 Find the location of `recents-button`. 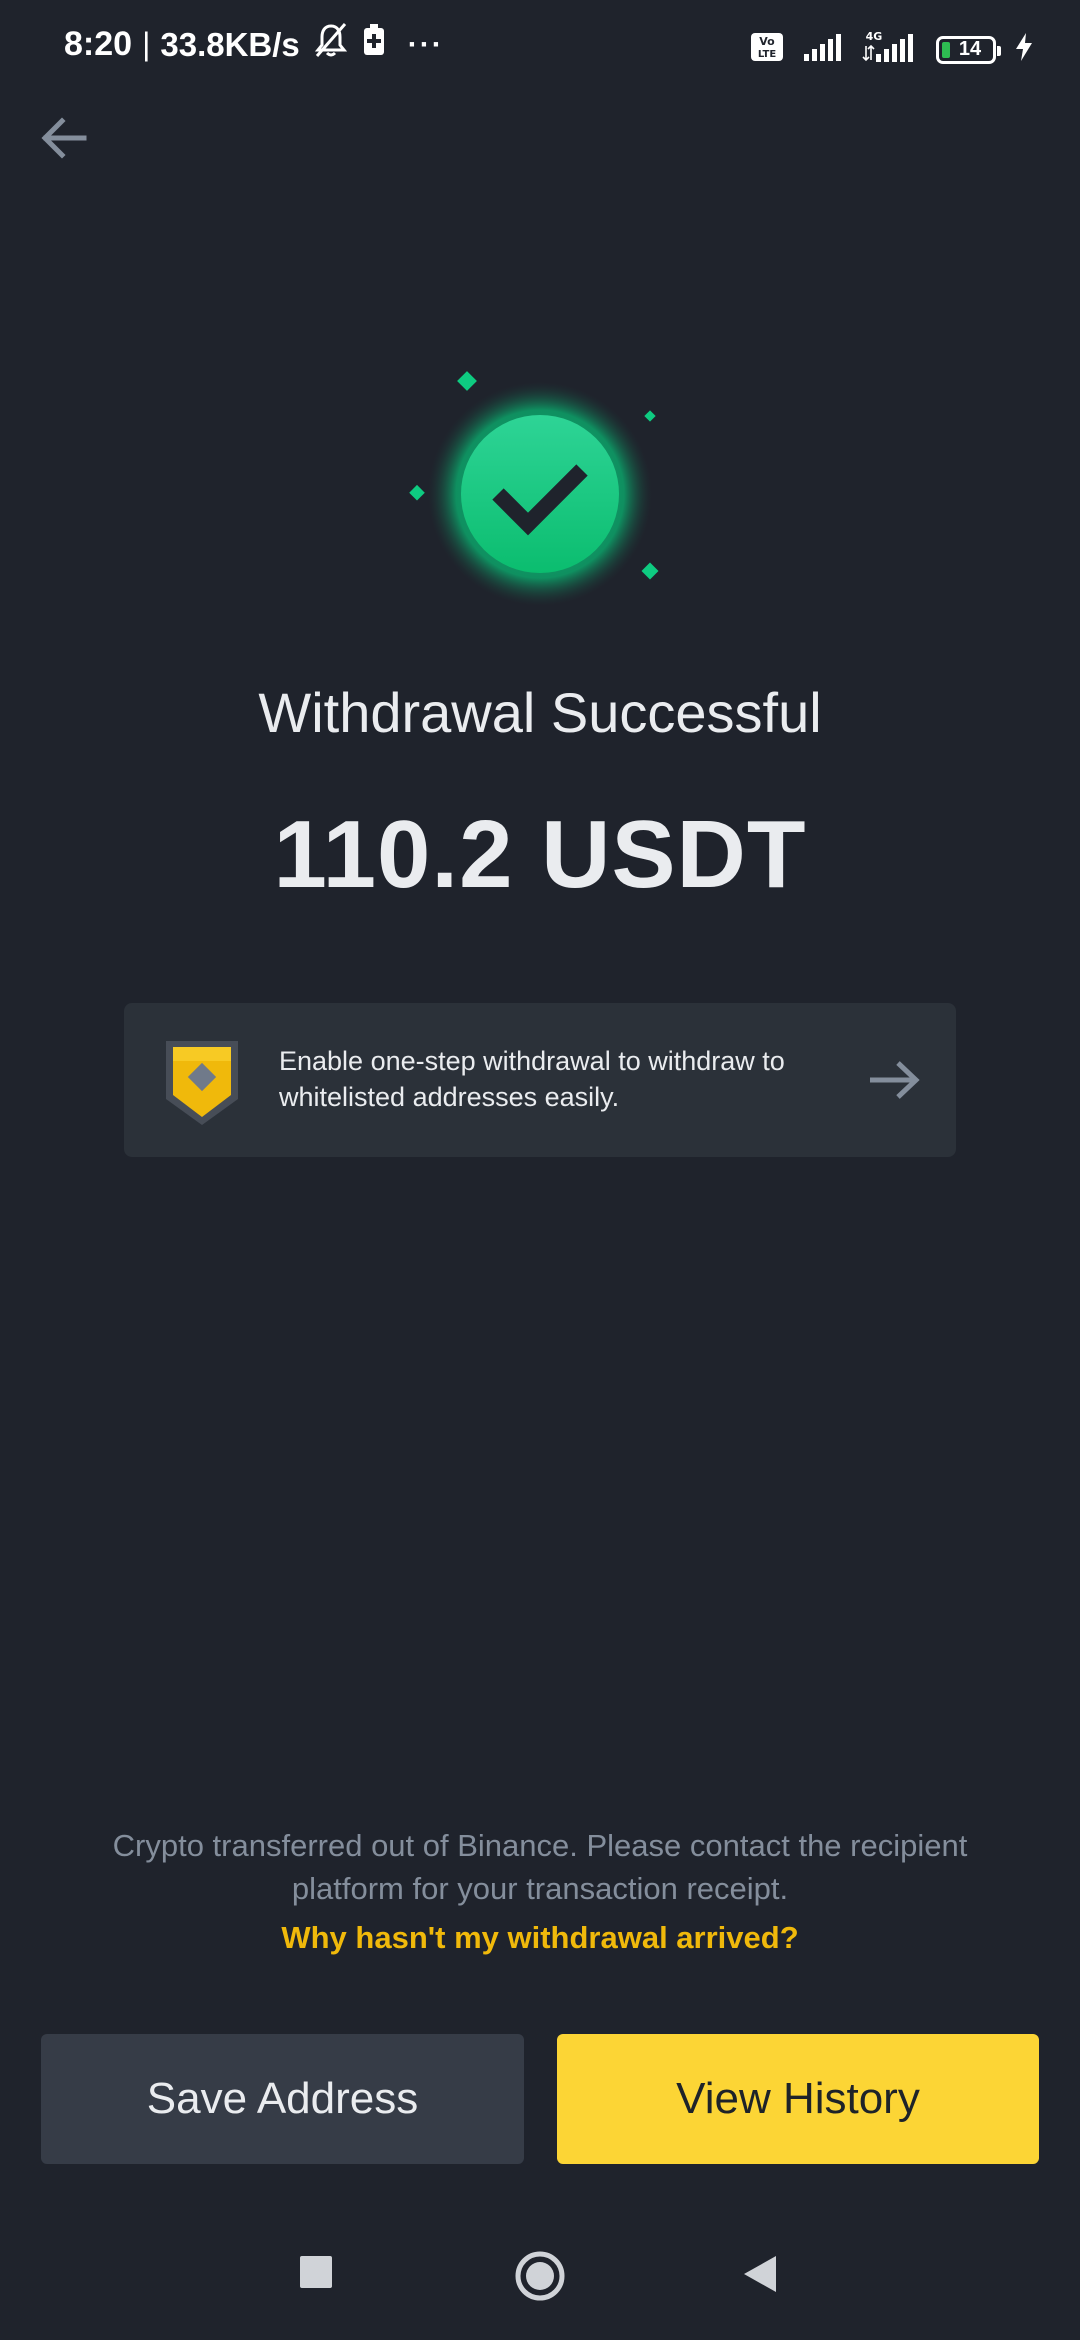

recents-button is located at coordinates (316, 2274).